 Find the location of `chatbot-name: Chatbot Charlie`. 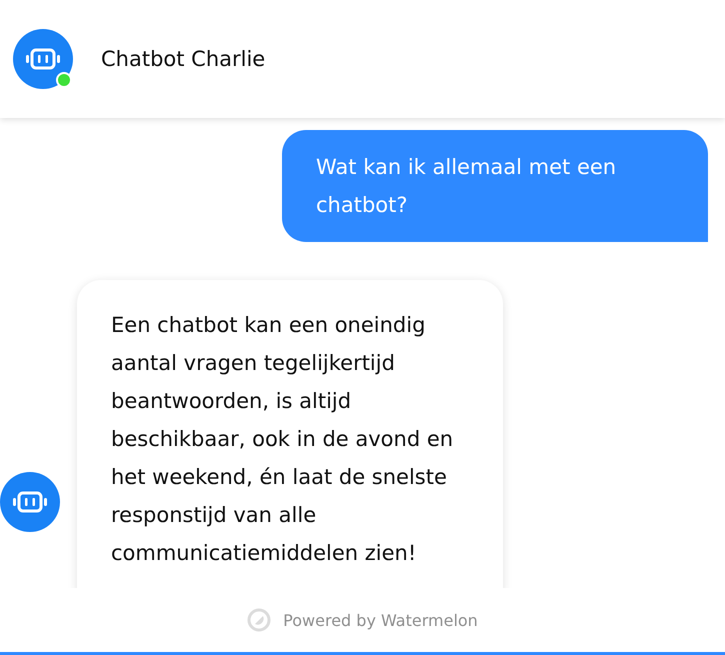

chatbot-name: Chatbot Charlie is located at coordinates (183, 59).